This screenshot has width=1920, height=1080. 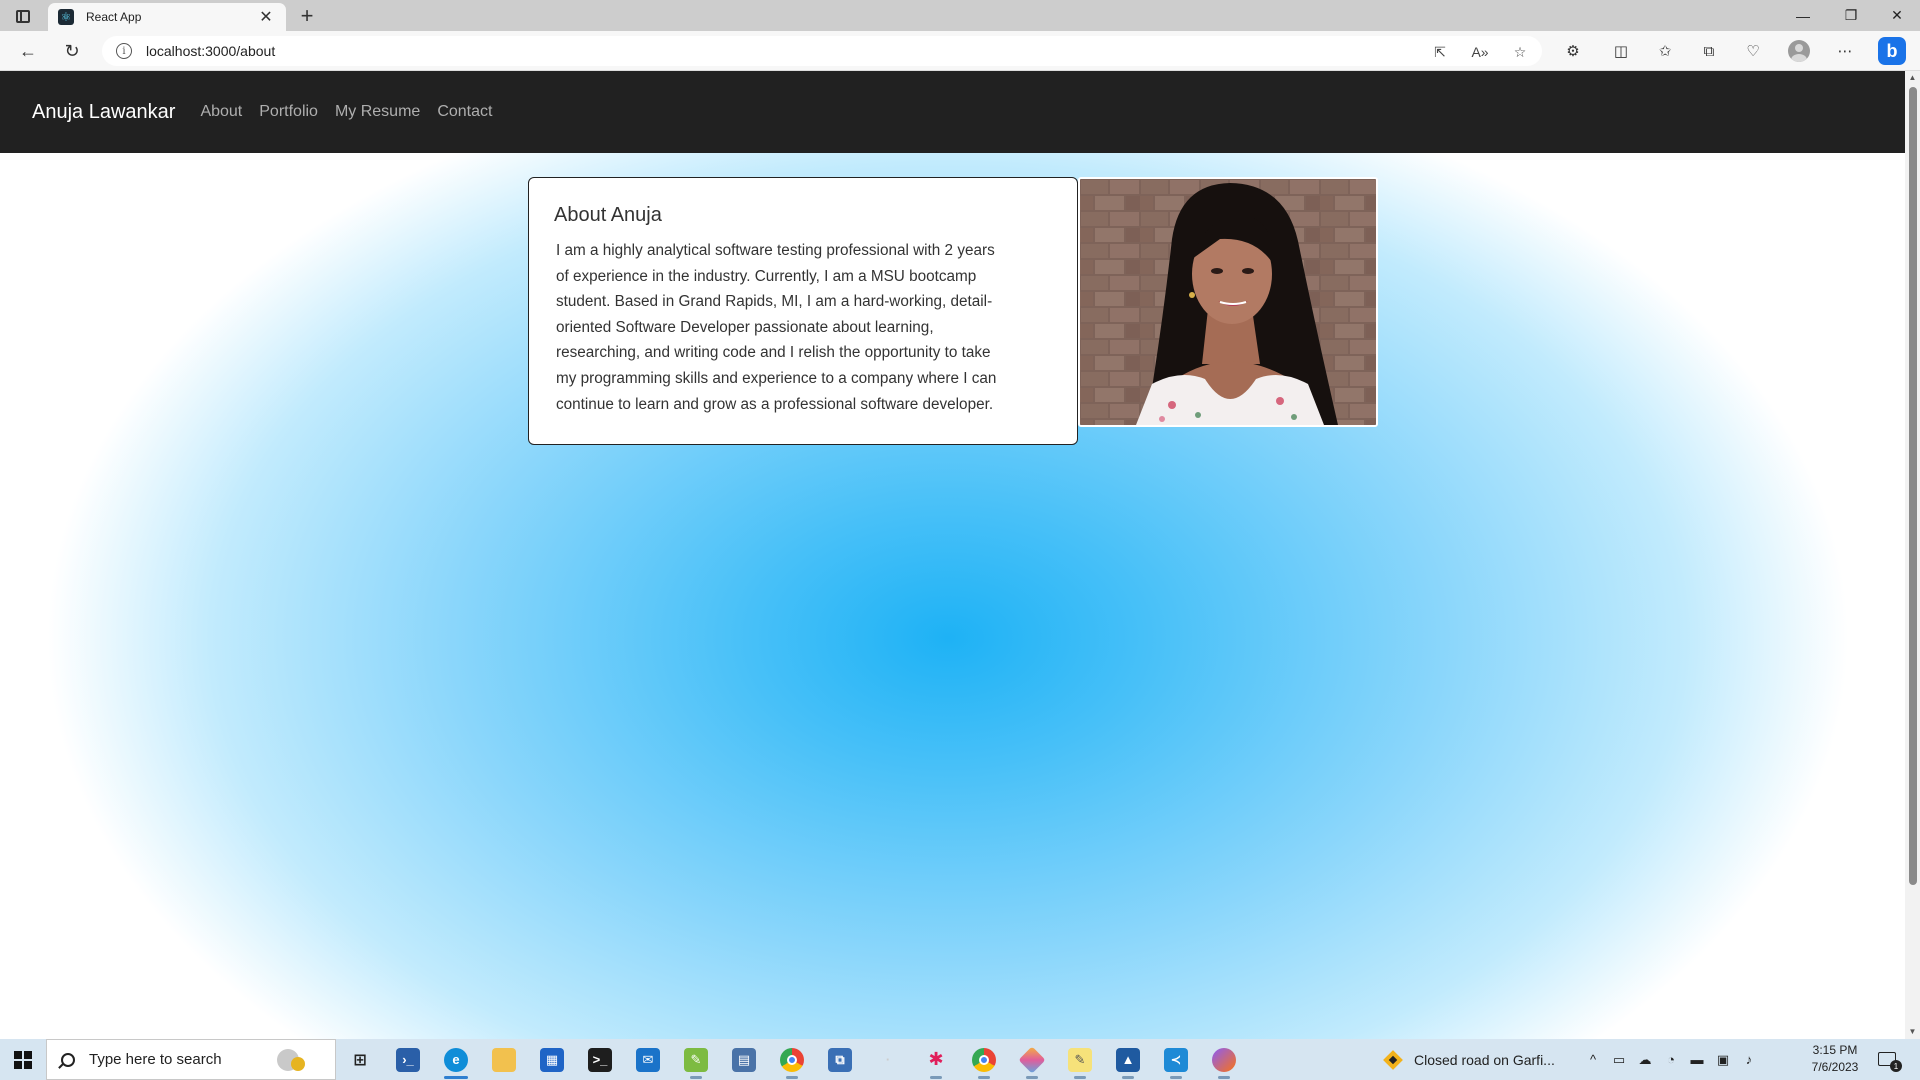 What do you see at coordinates (1593, 1059) in the screenshot?
I see `chevron-up-icon: ^` at bounding box center [1593, 1059].